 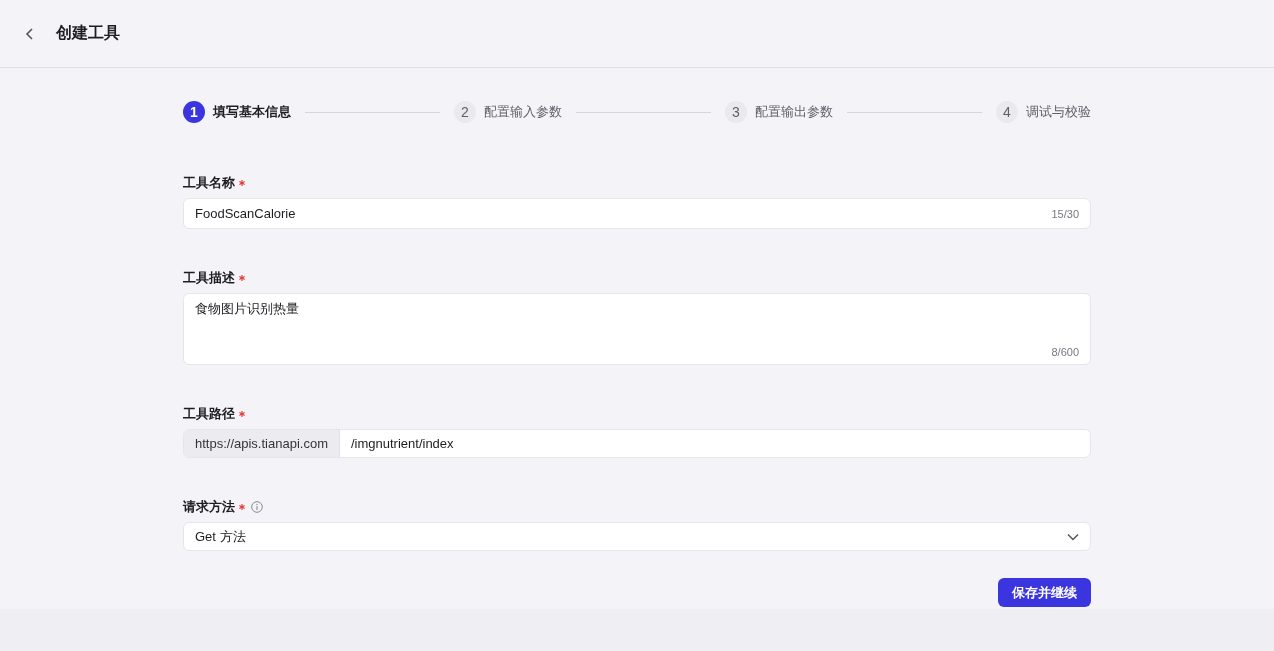 I want to click on field-label: 工具名称, so click(x=209, y=183).